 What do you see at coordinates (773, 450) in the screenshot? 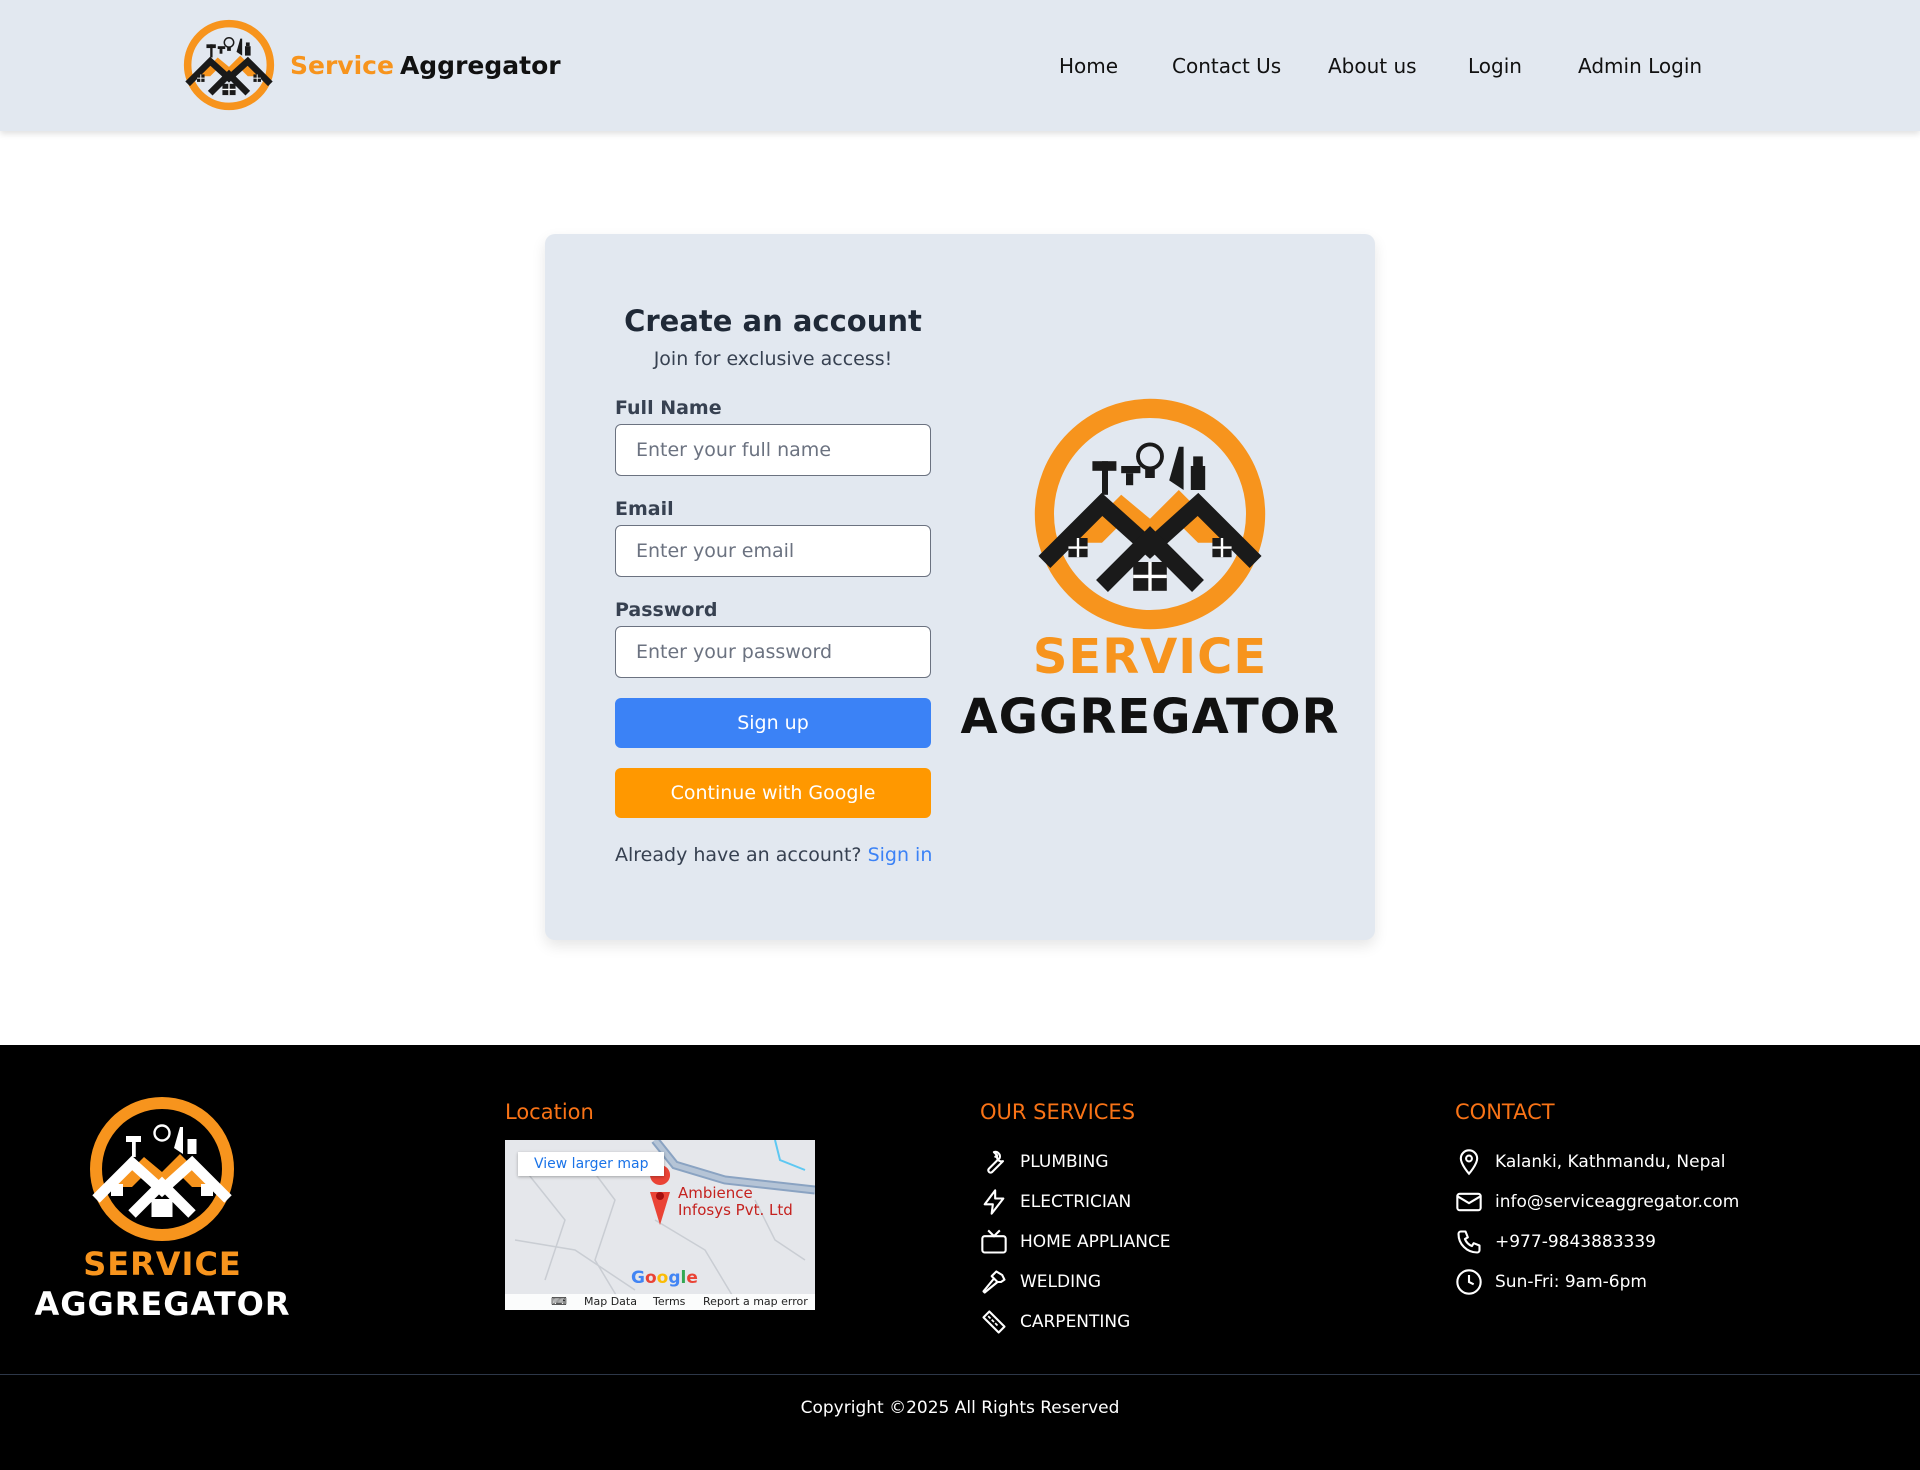
I see `full-name-input` at bounding box center [773, 450].